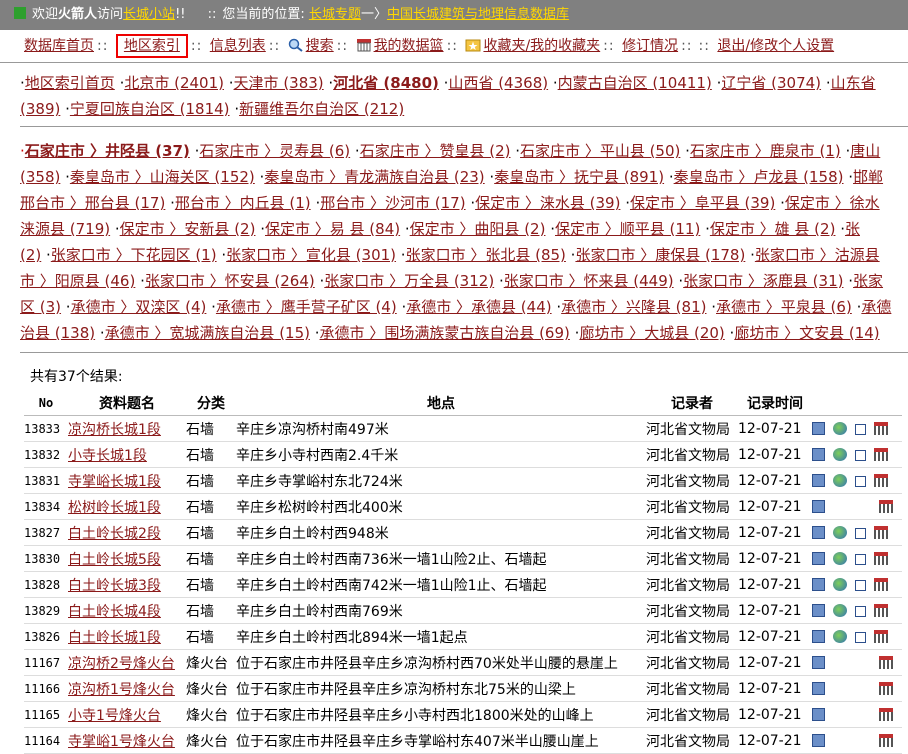  What do you see at coordinates (321, 109) in the screenshot?
I see `region-link: 新疆维吾尔自治区 (212)` at bounding box center [321, 109].